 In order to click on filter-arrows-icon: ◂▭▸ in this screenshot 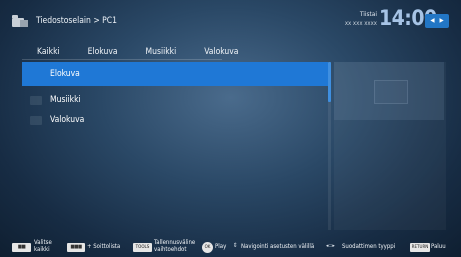, I will do `click(330, 246)`.